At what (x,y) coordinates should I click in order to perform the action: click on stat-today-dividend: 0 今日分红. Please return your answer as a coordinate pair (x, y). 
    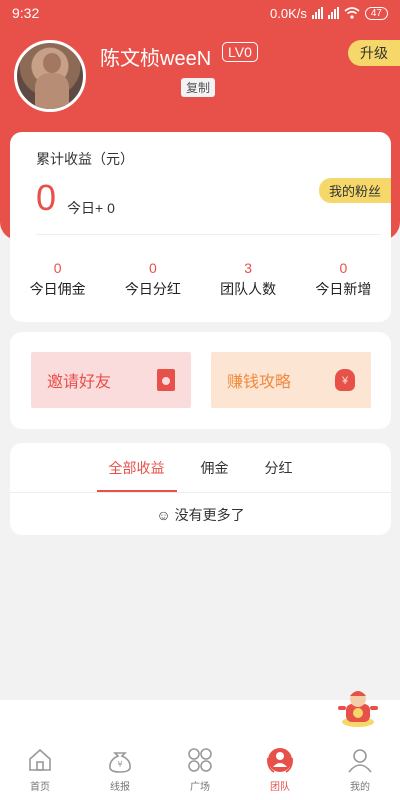
    Looking at the image, I should click on (152, 279).